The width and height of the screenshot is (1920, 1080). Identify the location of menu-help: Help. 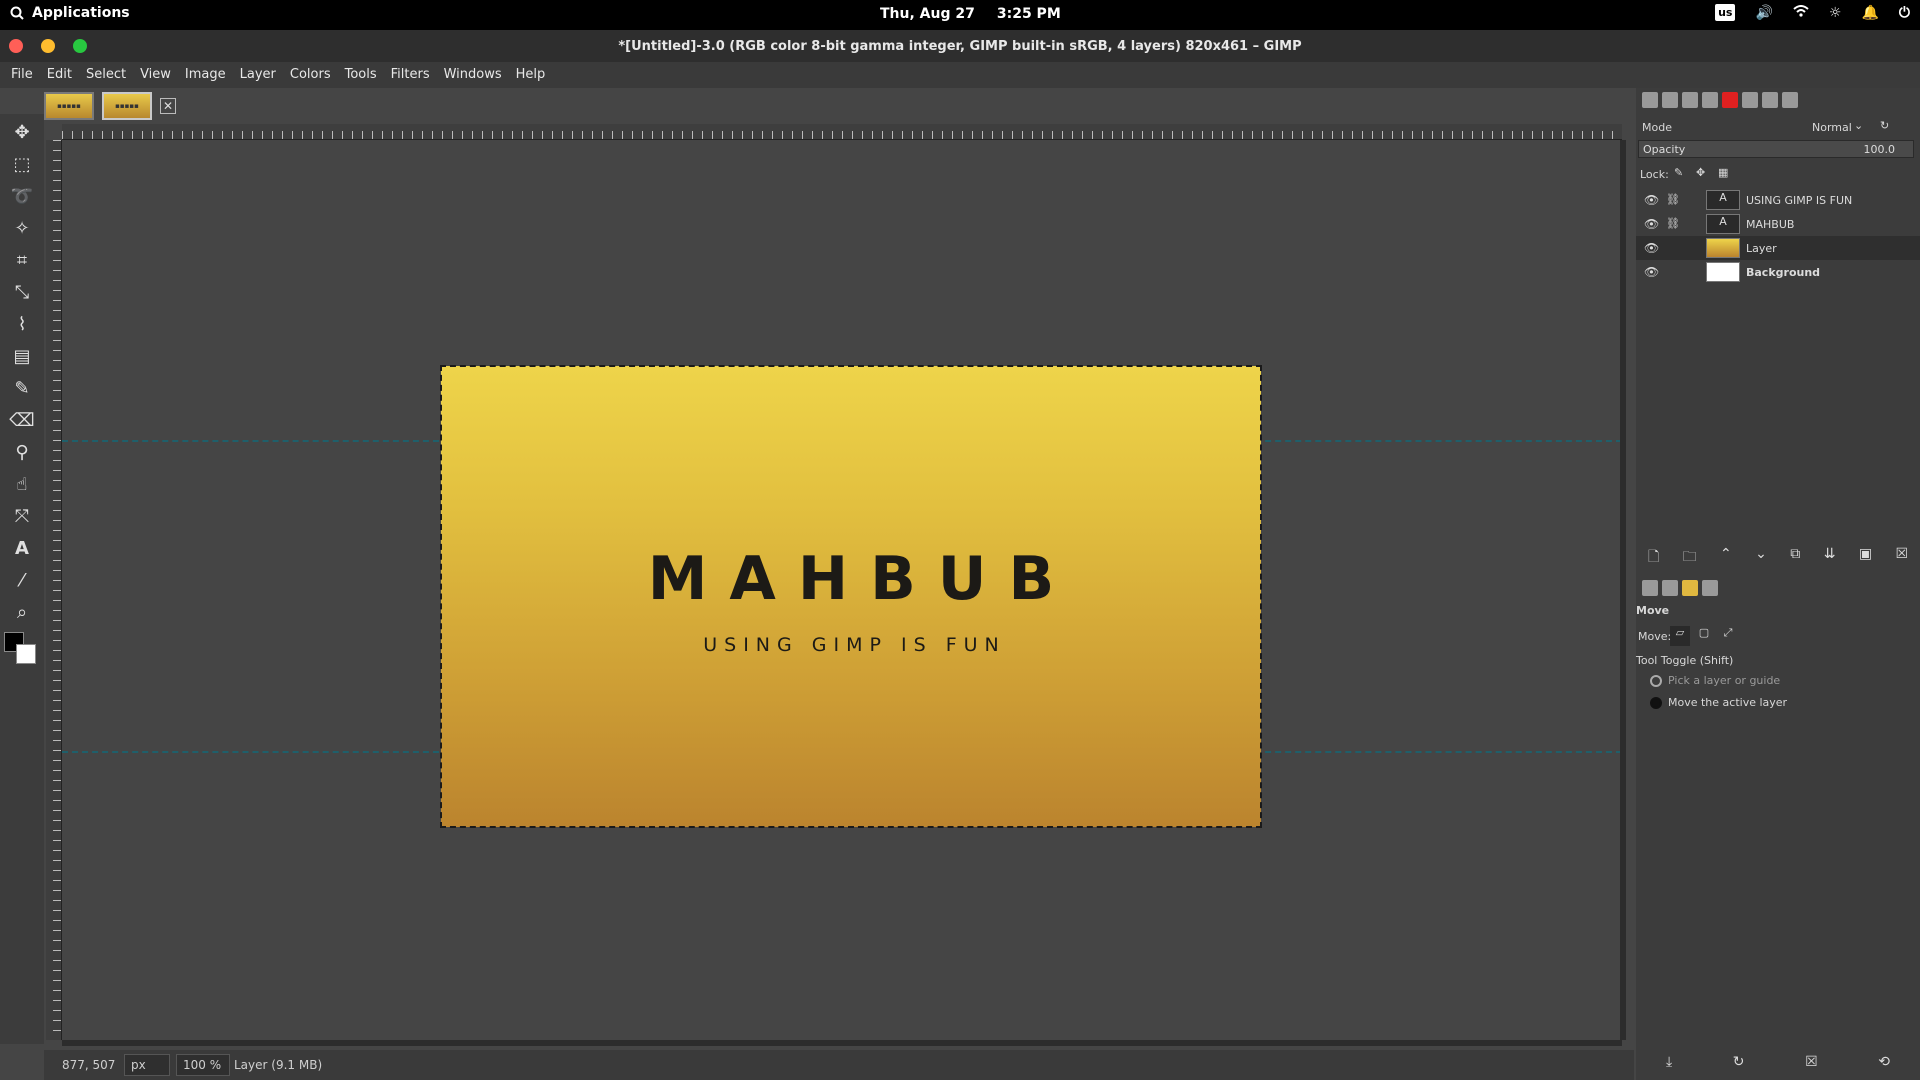
(531, 75).